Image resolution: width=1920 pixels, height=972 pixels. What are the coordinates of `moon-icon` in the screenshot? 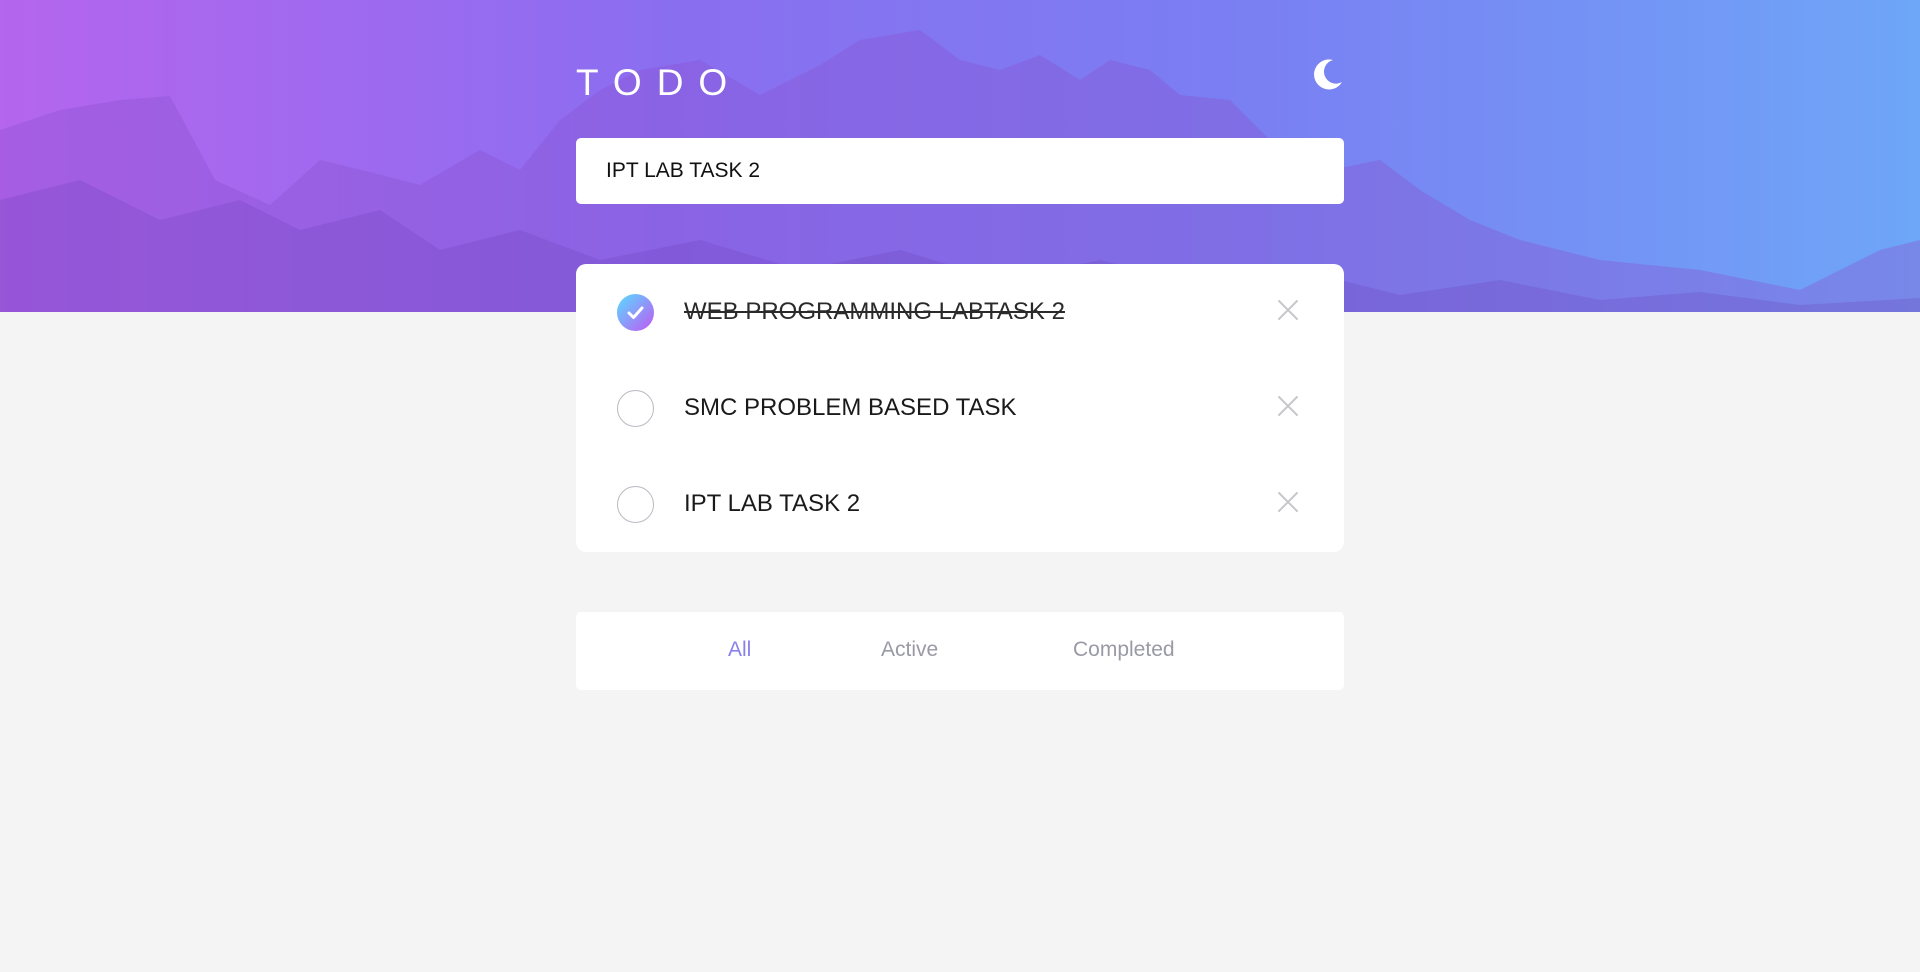 It's located at (1328, 74).